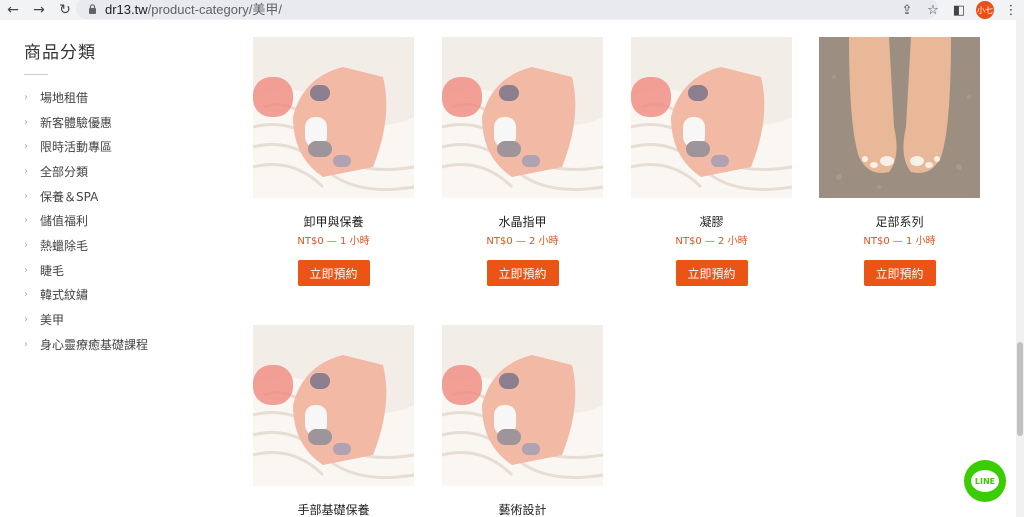 The image size is (1024, 517). Describe the element at coordinates (36, 74) in the screenshot. I see `title-divider` at that location.